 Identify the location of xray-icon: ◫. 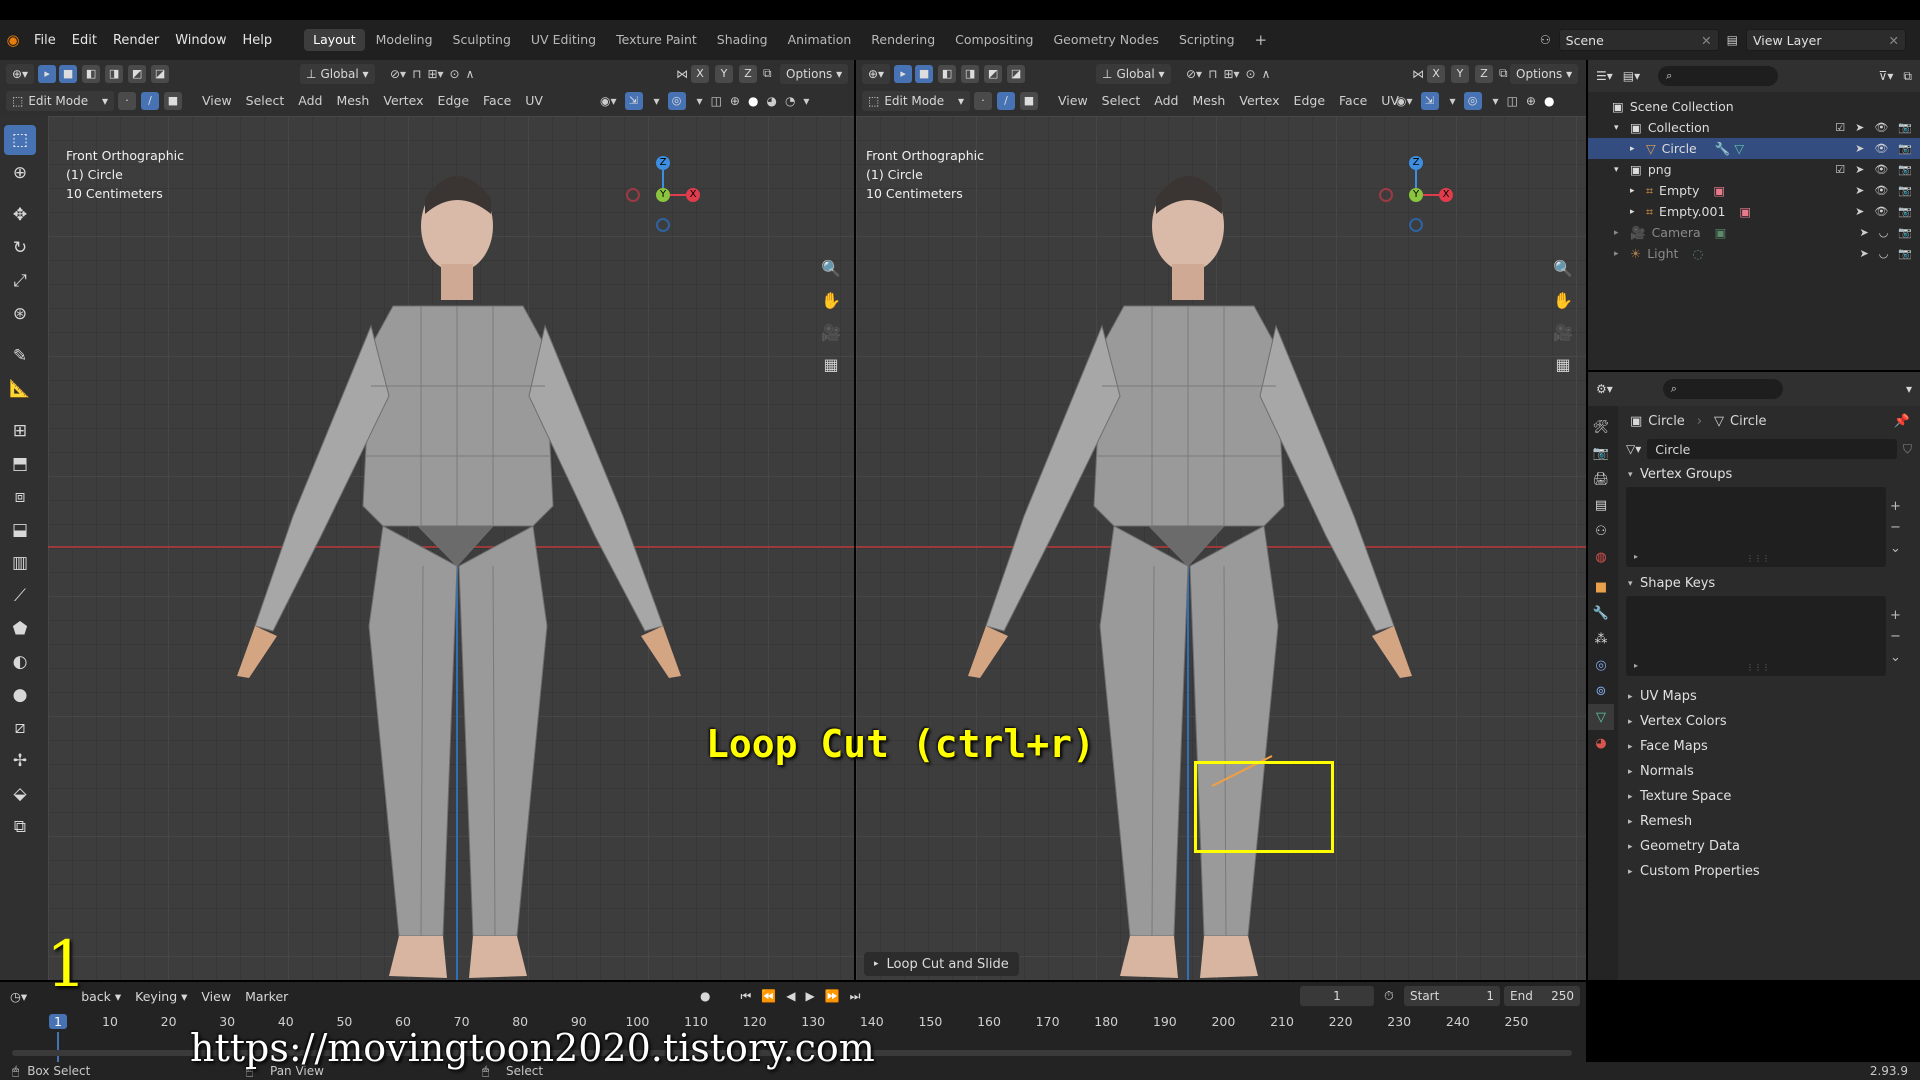
(716, 101).